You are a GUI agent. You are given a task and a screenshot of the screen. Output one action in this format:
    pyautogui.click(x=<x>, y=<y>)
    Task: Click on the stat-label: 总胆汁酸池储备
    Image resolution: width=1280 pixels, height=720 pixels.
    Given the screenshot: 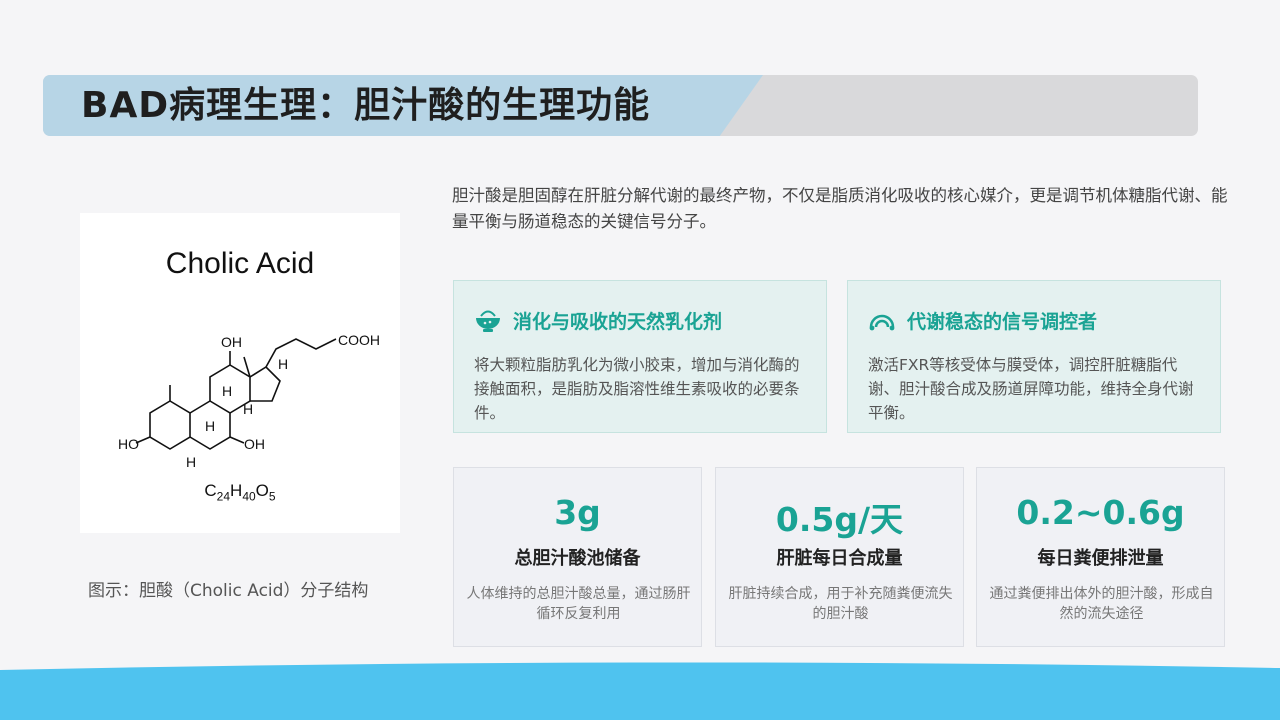 What is the action you would take?
    pyautogui.click(x=577, y=558)
    